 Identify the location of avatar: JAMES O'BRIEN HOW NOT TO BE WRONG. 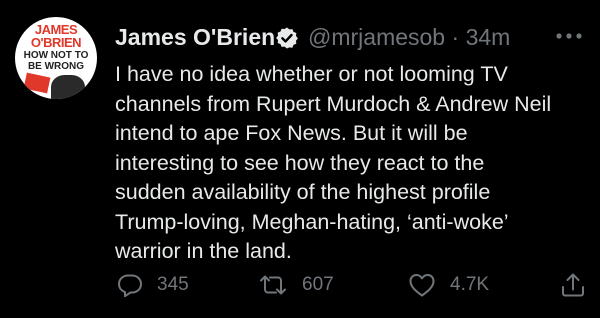
(56, 58).